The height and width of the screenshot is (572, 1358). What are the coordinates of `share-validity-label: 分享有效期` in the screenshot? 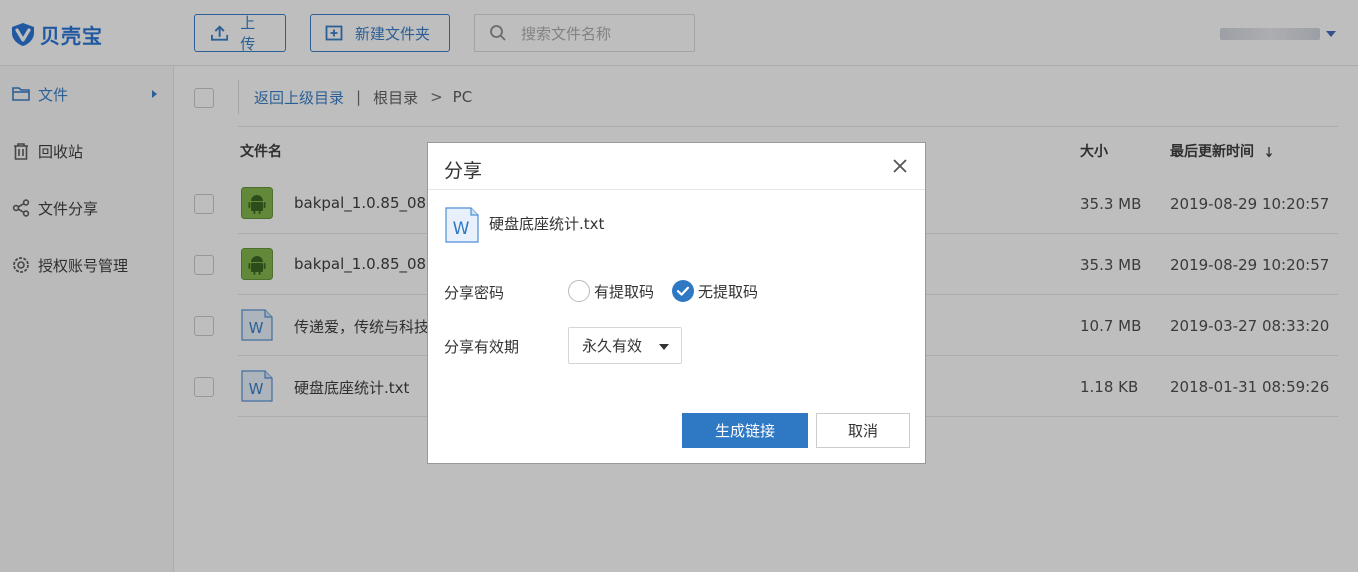 It's located at (482, 347).